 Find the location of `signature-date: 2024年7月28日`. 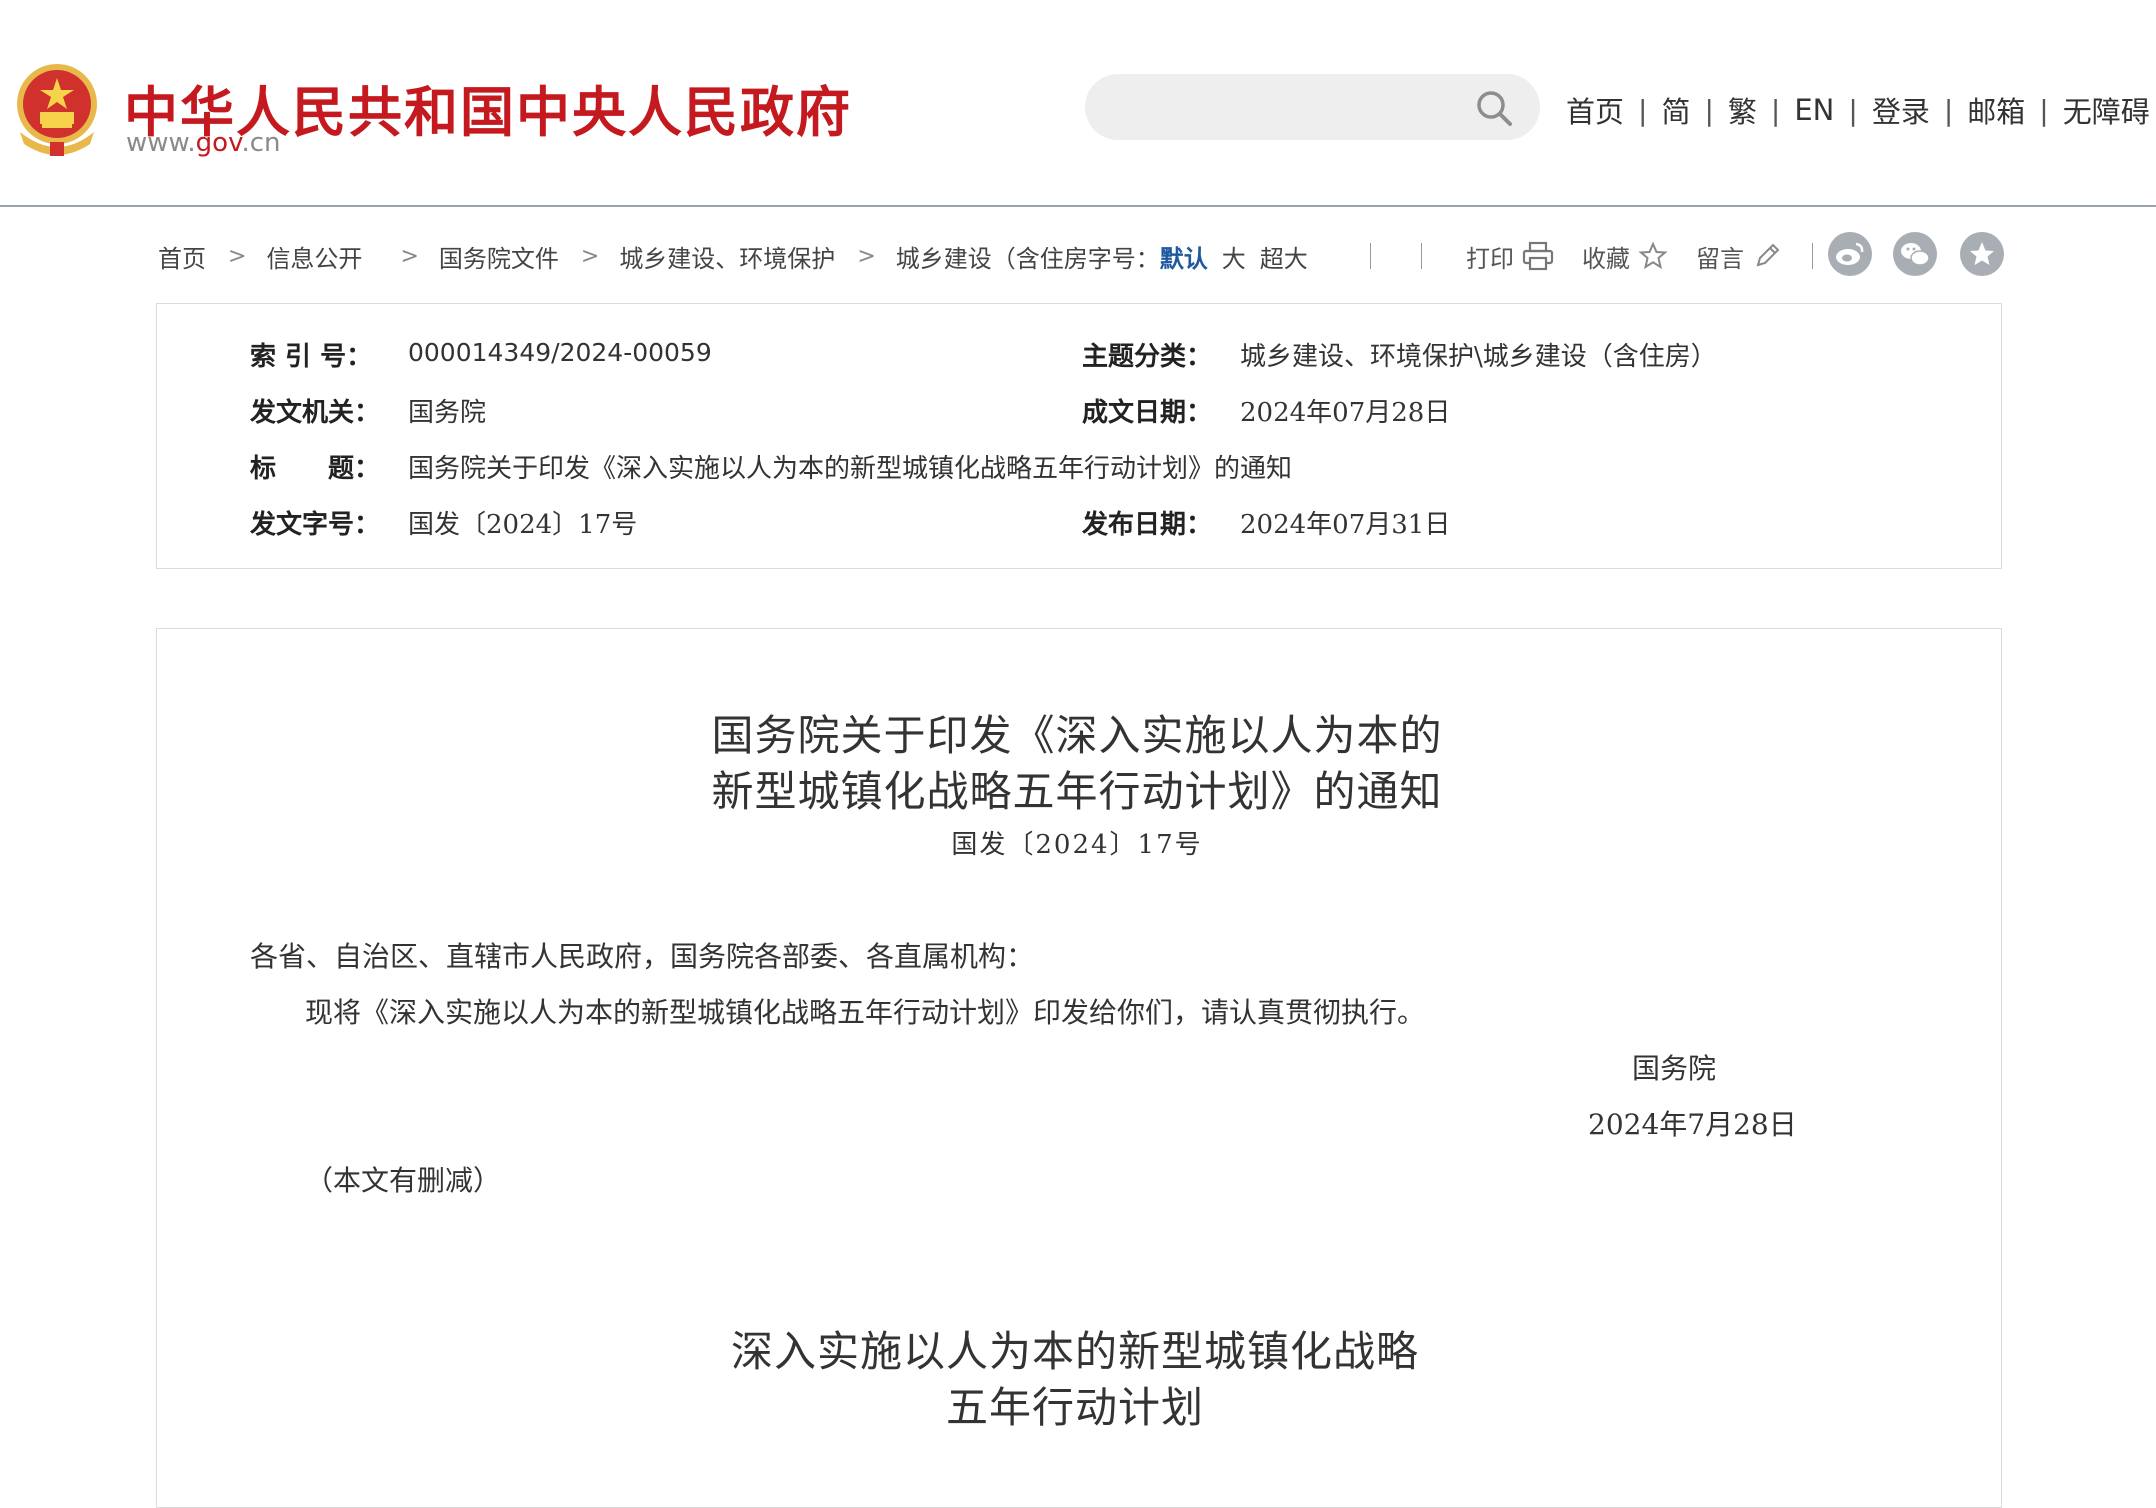

signature-date: 2024年7月28日 is located at coordinates (1692, 1124).